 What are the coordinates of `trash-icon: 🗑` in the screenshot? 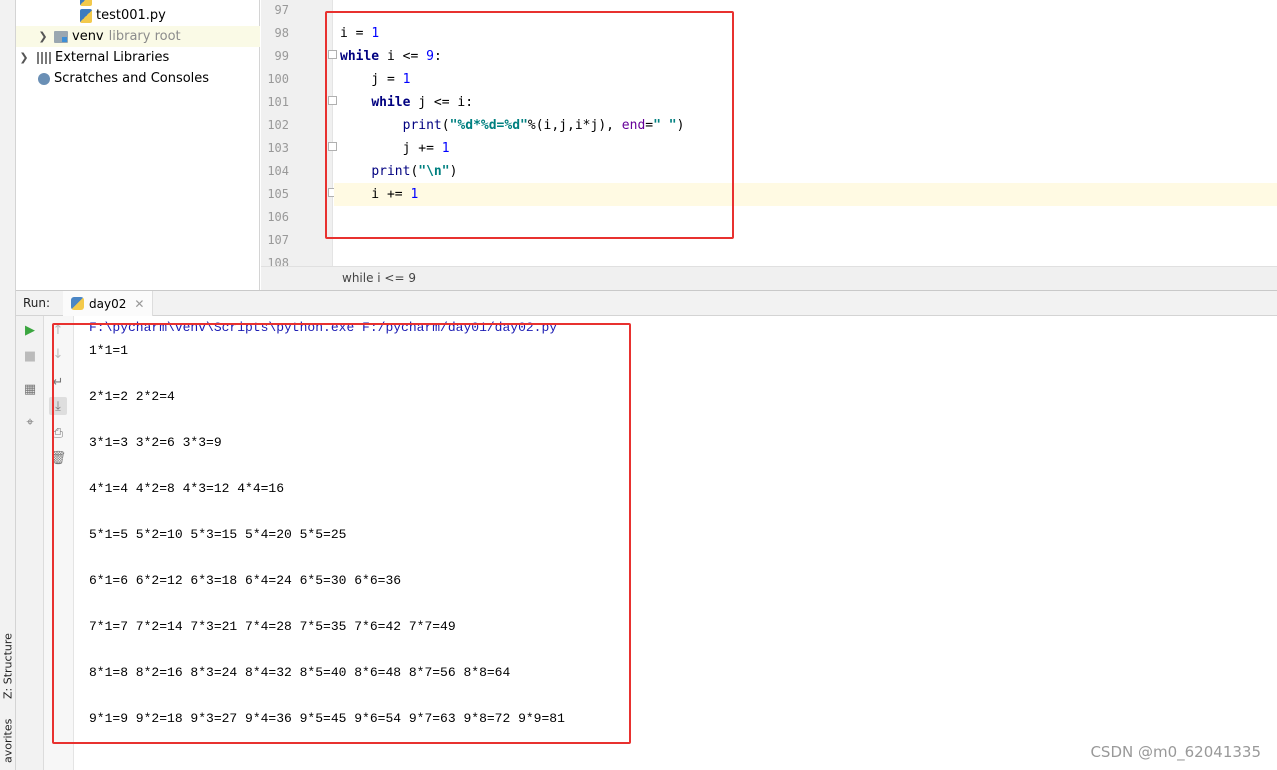 It's located at (58, 458).